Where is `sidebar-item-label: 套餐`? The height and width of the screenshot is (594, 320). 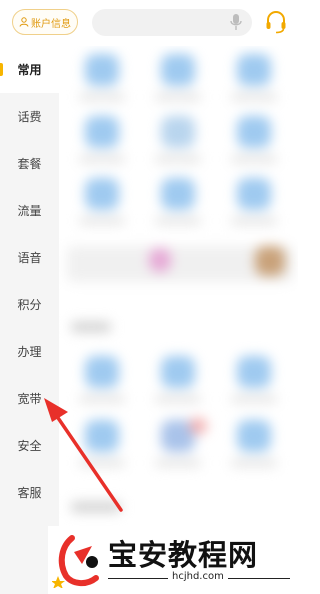 sidebar-item-label: 套餐 is located at coordinates (29, 164).